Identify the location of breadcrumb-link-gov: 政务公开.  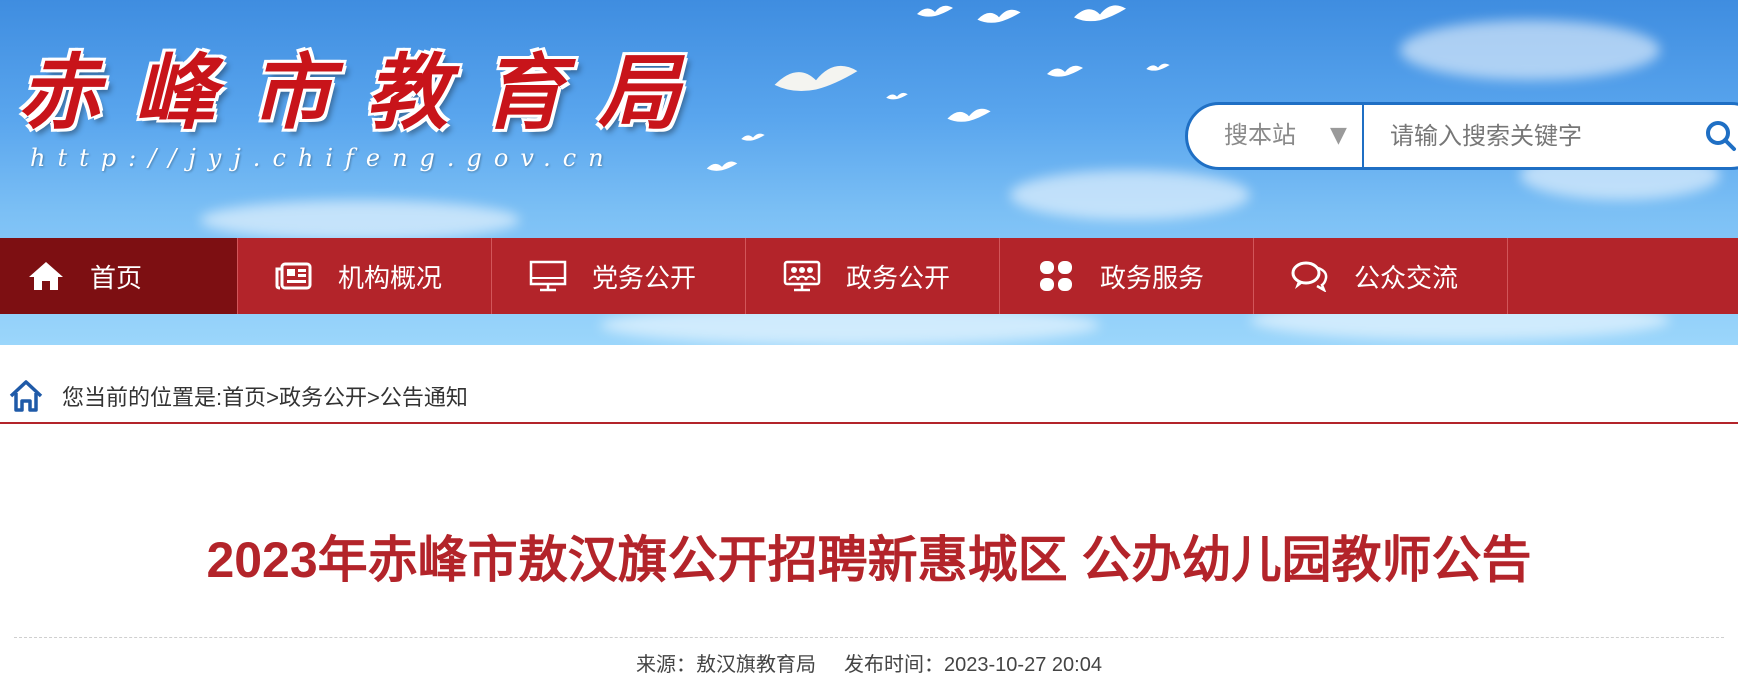
(323, 397).